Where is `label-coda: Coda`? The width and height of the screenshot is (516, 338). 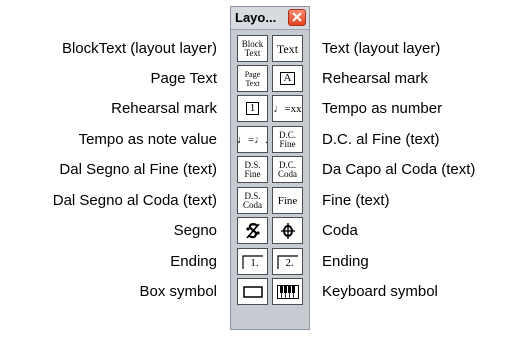 label-coda: Coda is located at coordinates (340, 230).